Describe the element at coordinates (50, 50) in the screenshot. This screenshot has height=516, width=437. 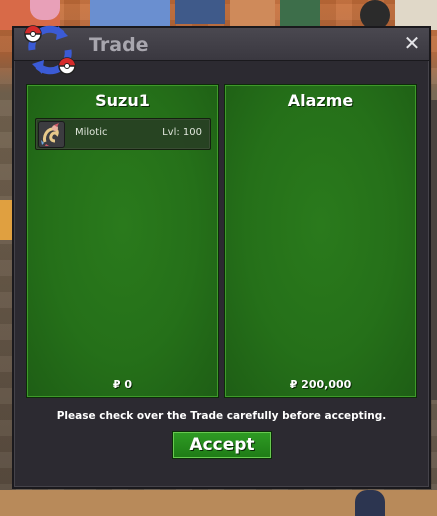
I see `trade-swap-icon` at that location.